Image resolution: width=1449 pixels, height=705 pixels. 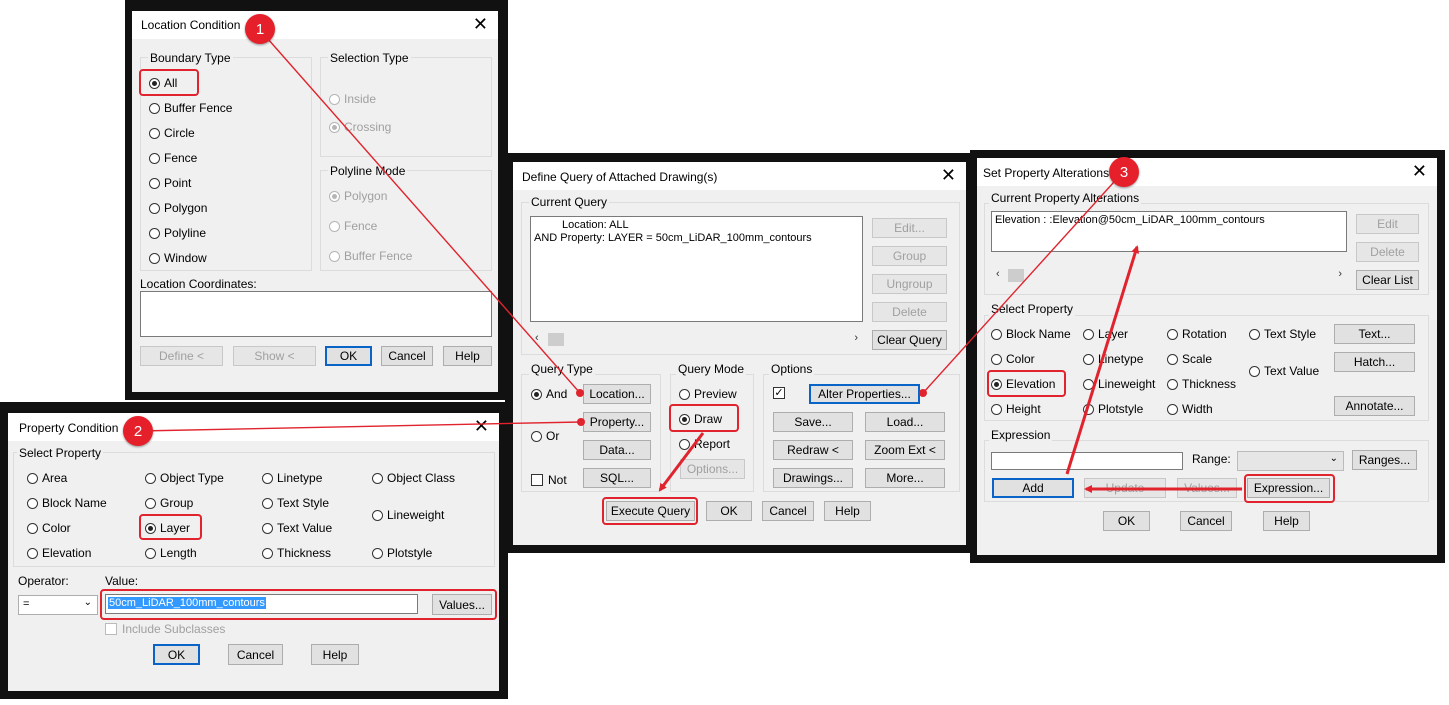 I want to click on edit-button: Edit, so click(x=1387, y=224).